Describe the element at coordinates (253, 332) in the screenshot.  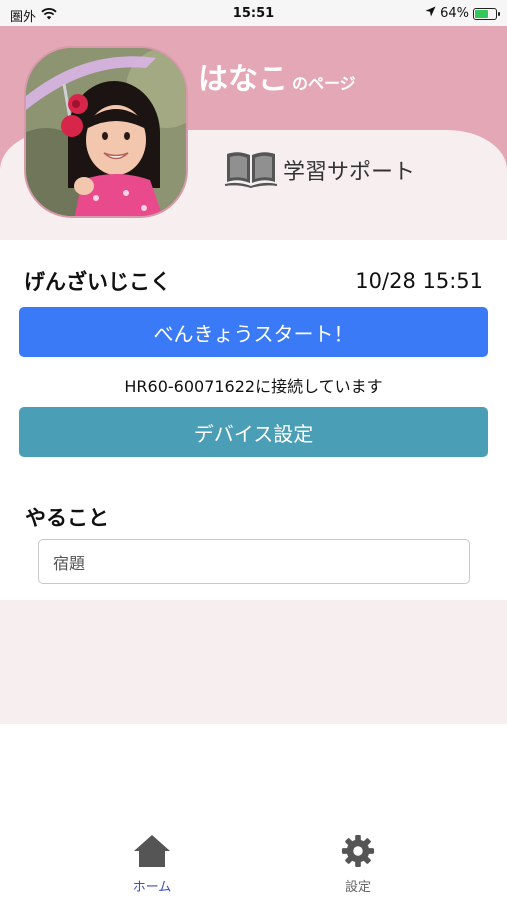
I see `start-study-button: べんきょうスタート！` at that location.